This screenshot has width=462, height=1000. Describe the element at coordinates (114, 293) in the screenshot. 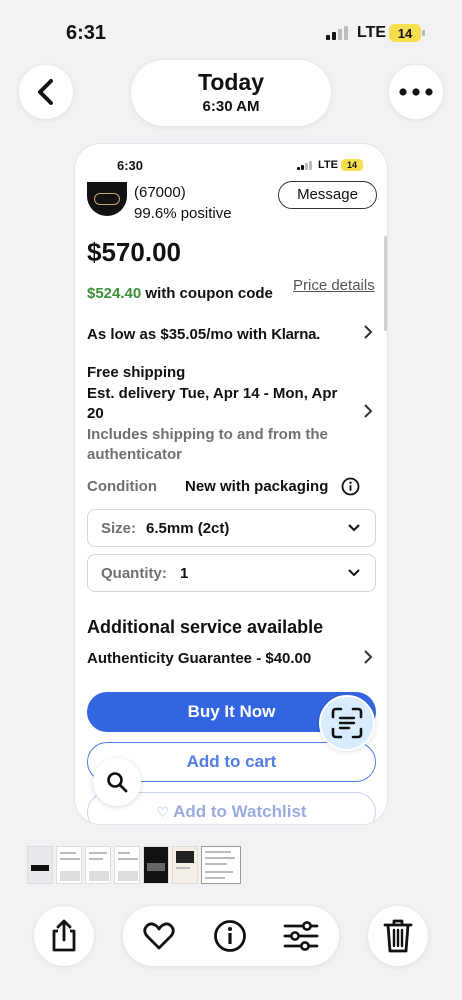

I see `coupon-amount: $524.40` at that location.